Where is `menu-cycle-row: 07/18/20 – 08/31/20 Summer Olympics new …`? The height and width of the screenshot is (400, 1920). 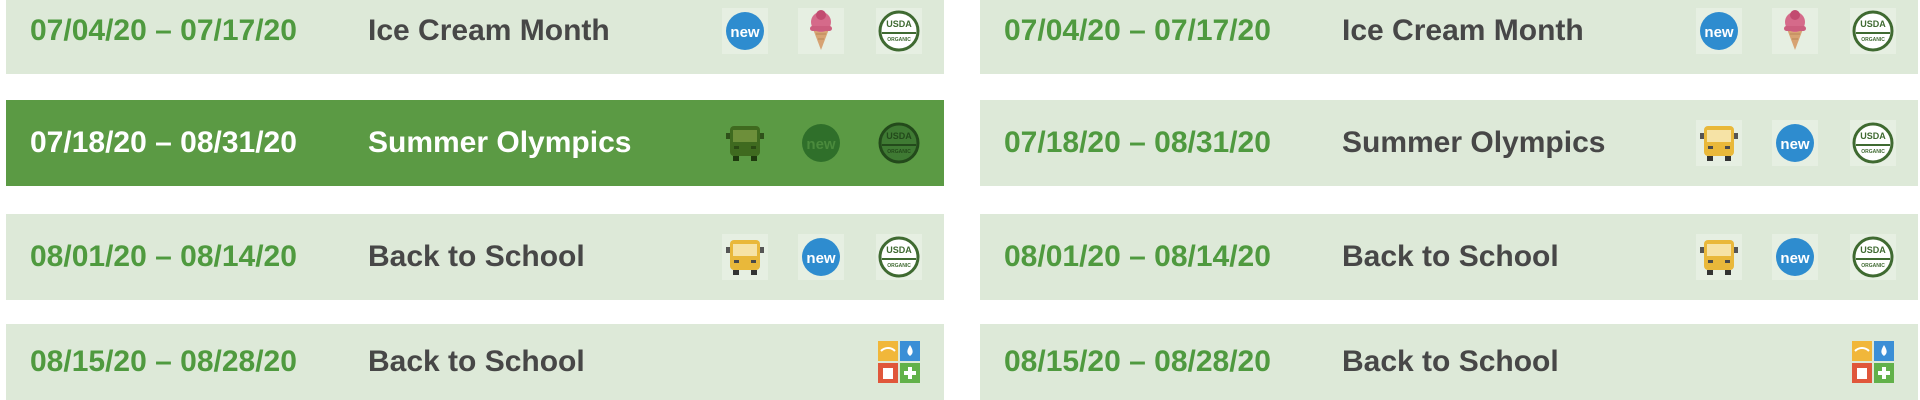 menu-cycle-row: 07/18/20 – 08/31/20 Summer Olympics new … is located at coordinates (1449, 143).